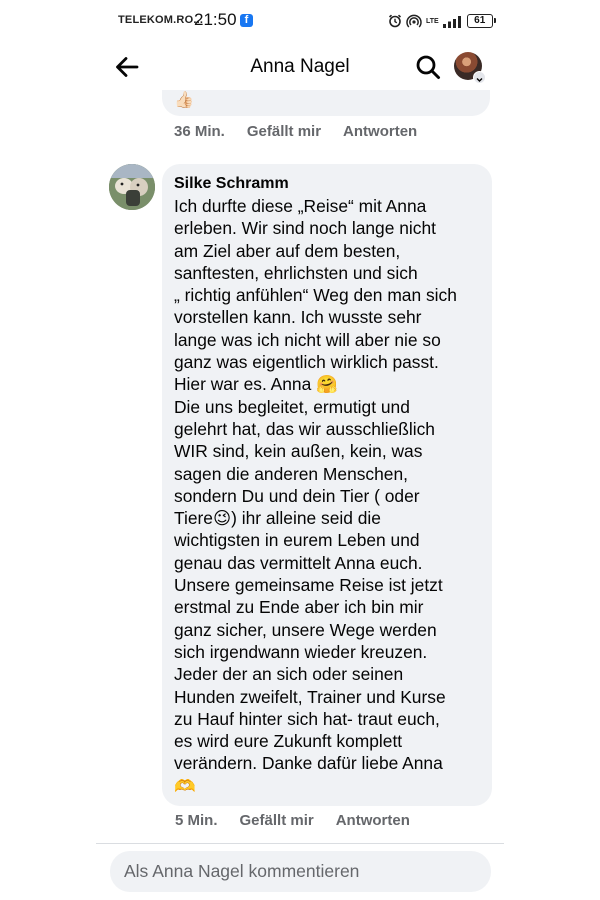  What do you see at coordinates (308, 585) in the screenshot?
I see `comment-line: Unsere gemeinsame Reise ist jetzt` at bounding box center [308, 585].